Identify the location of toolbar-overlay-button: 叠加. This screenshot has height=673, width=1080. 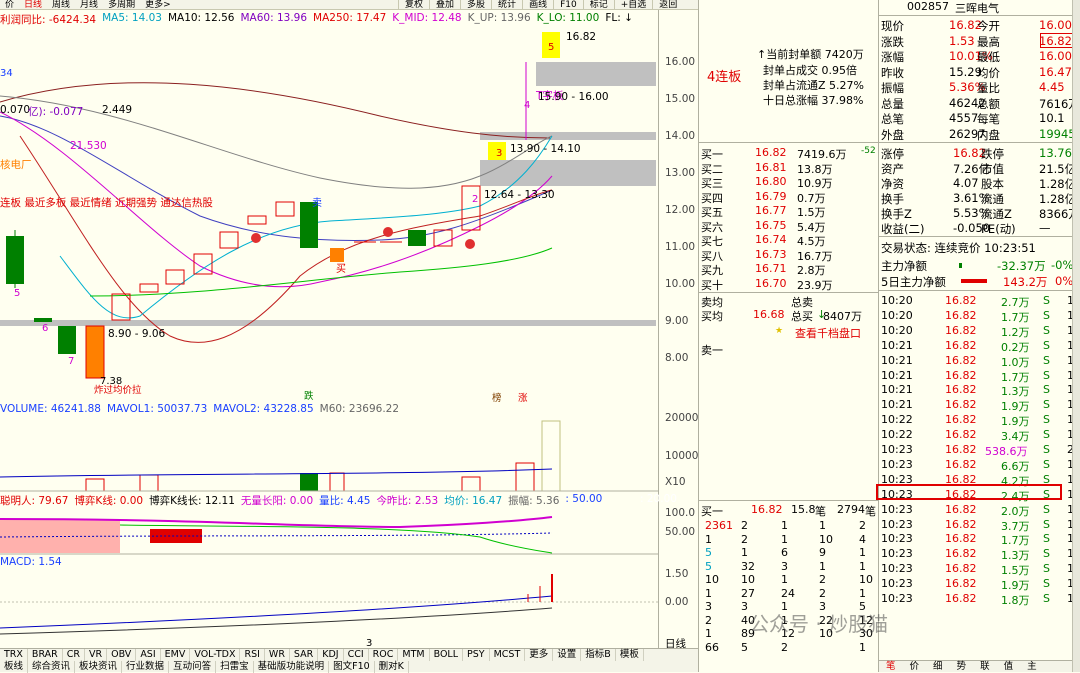
(444, 5).